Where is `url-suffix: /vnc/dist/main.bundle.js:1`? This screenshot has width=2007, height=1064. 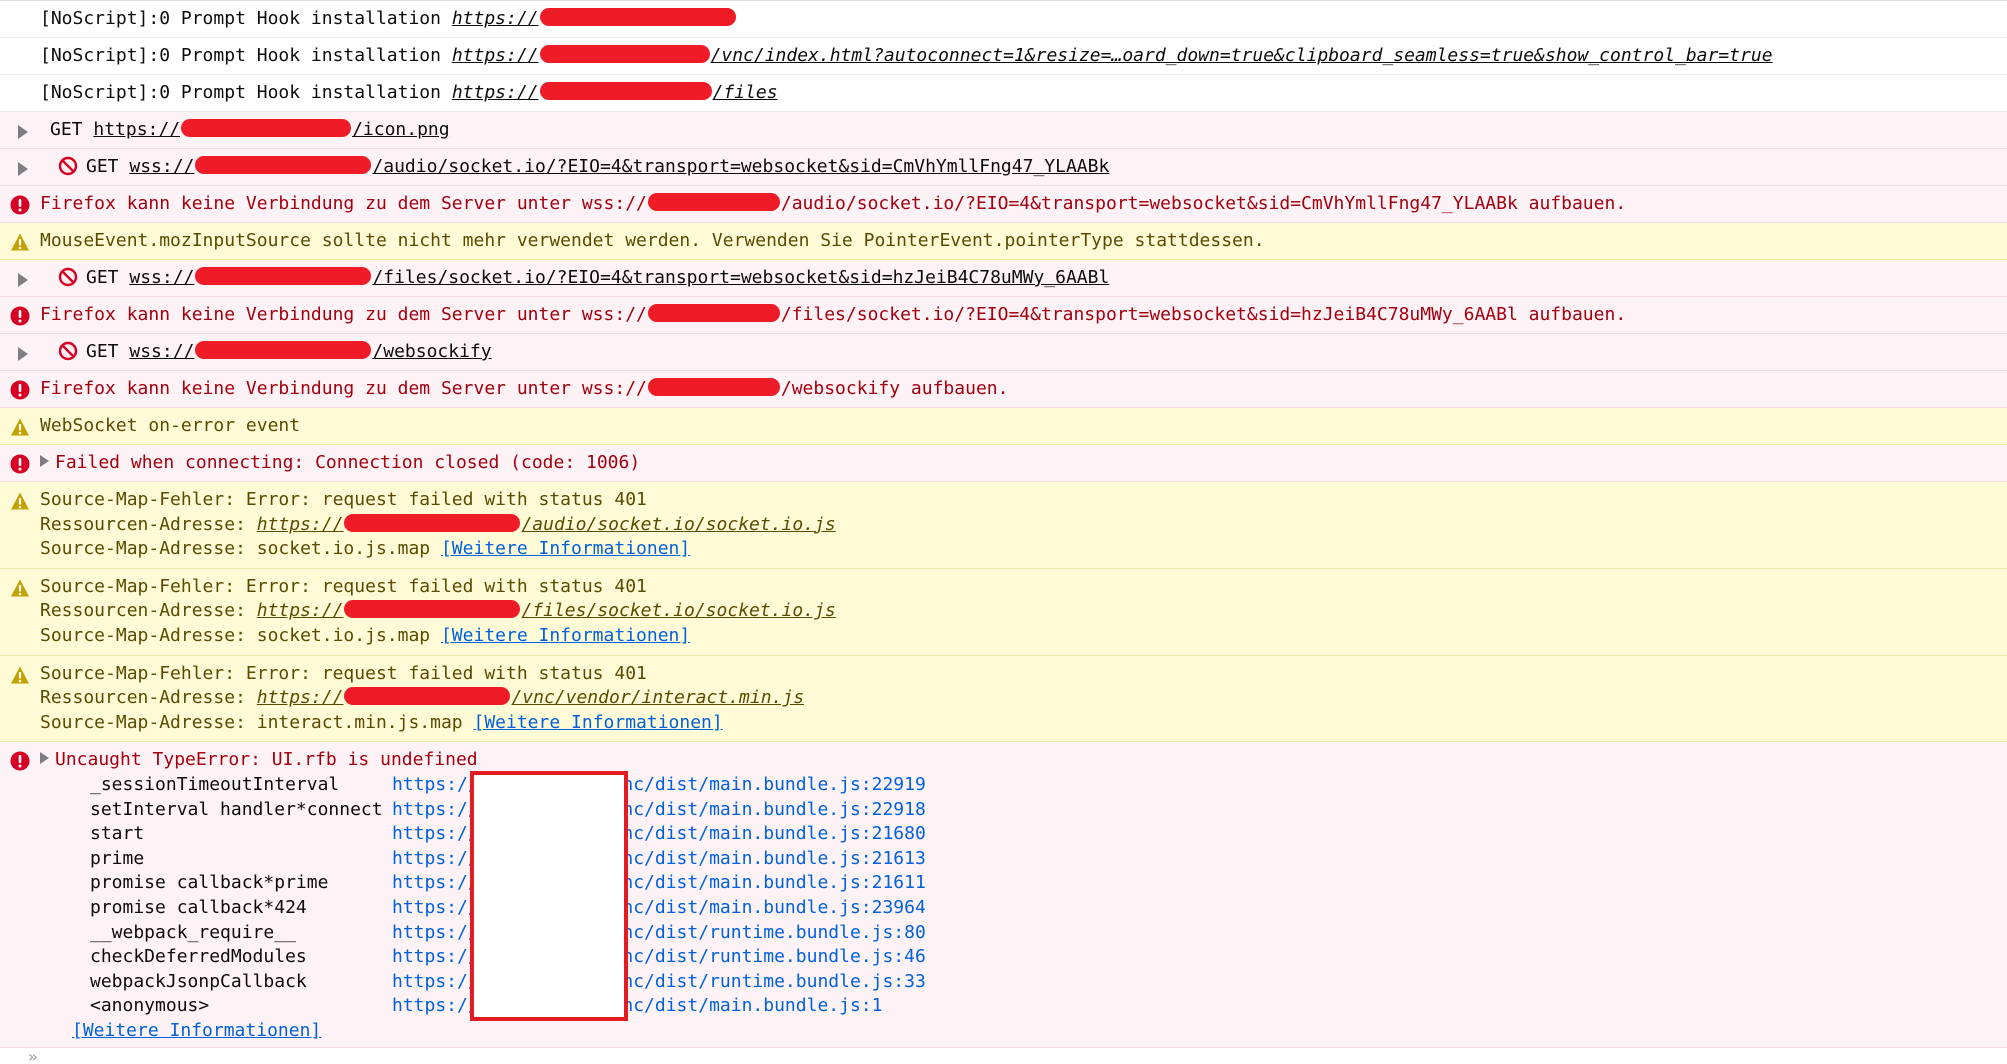 url-suffix: /vnc/dist/main.bundle.js:1 is located at coordinates (741, 1006).